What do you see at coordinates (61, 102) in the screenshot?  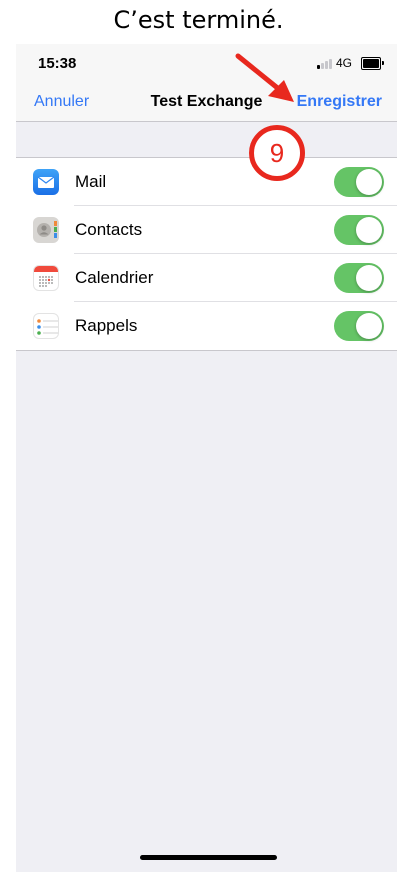 I see `cancel-button: Annuler` at bounding box center [61, 102].